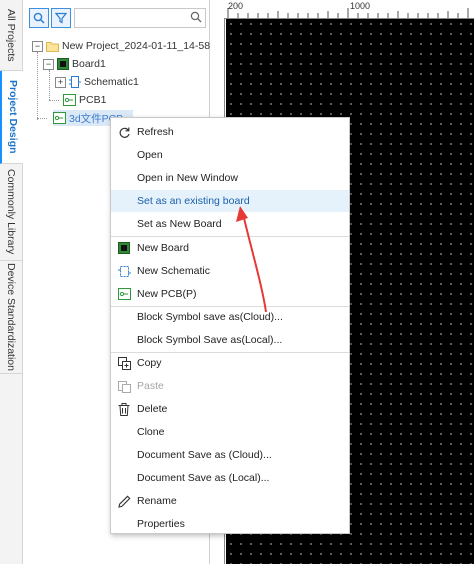 The width and height of the screenshot is (474, 564). Describe the element at coordinates (230, 501) in the screenshot. I see `menu-item-rename: Rename` at that location.